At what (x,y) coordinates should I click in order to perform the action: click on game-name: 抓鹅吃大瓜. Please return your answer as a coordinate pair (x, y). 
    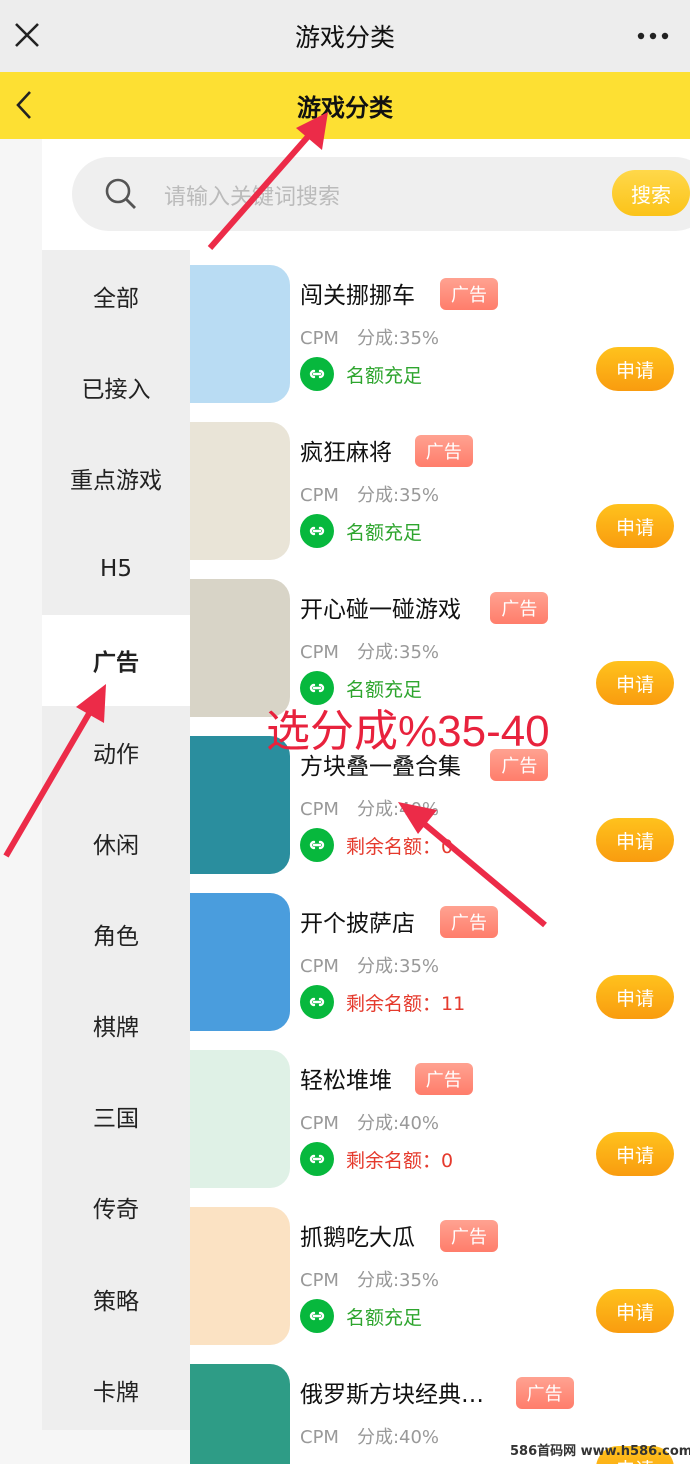
    Looking at the image, I should click on (357, 1238).